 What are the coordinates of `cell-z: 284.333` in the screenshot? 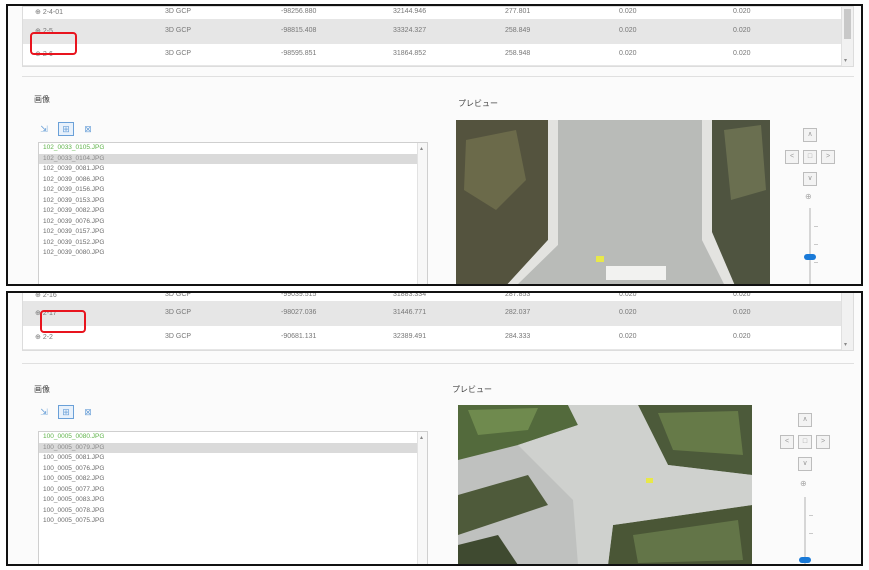 It's located at (518, 336).